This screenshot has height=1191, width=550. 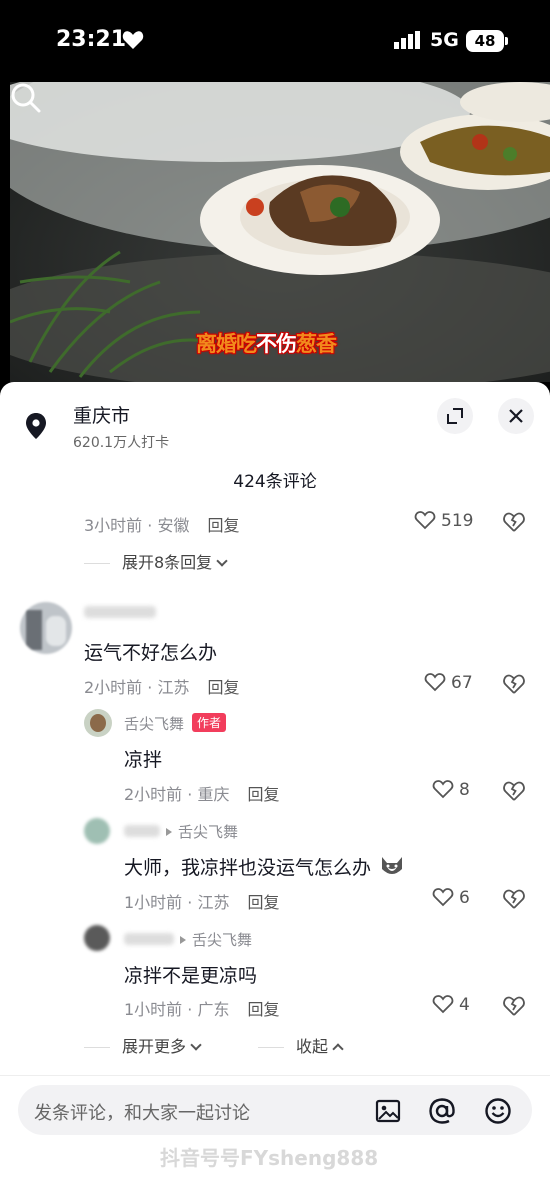 I want to click on comment-time-location: 2小时前 · 江苏, so click(x=137, y=687).